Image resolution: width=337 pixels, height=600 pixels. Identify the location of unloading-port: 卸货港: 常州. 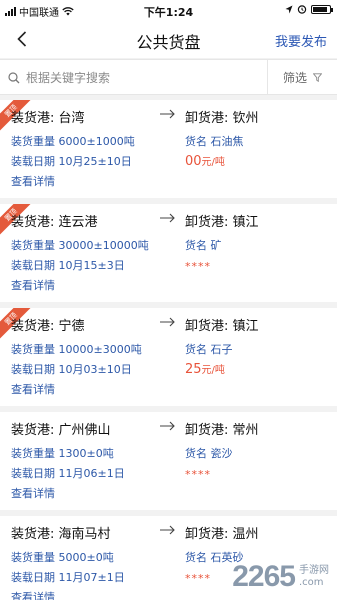
(222, 430).